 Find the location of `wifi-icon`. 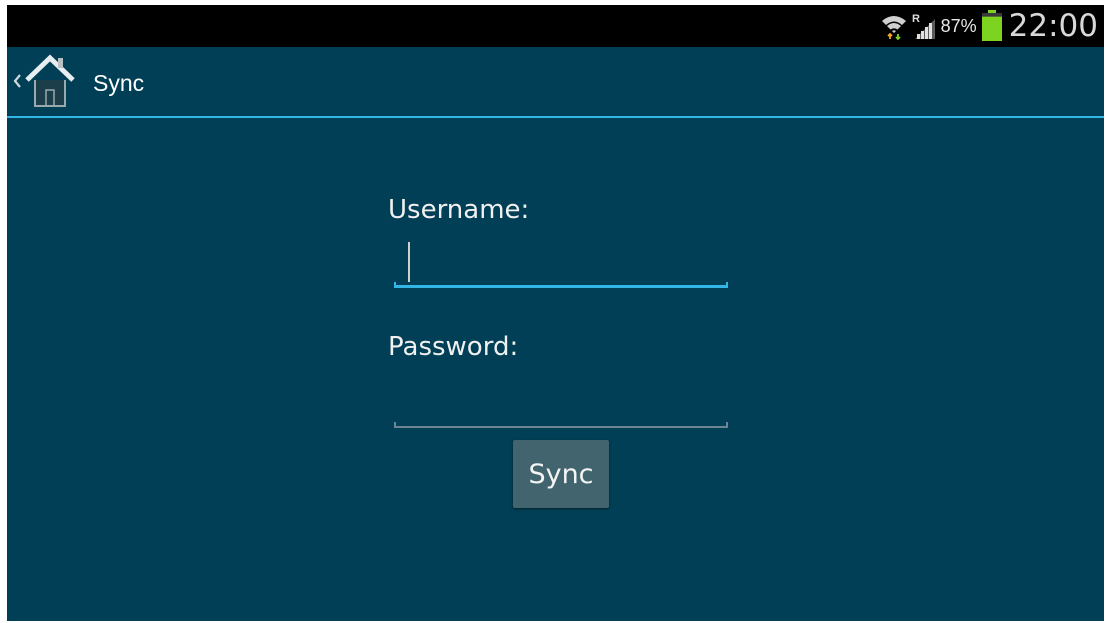

wifi-icon is located at coordinates (893, 28).